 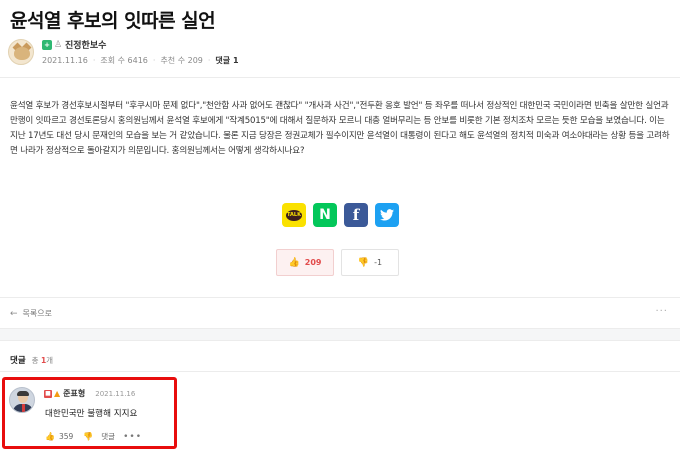 I want to click on comments-header: 댓글 총 1개, so click(x=31, y=360).